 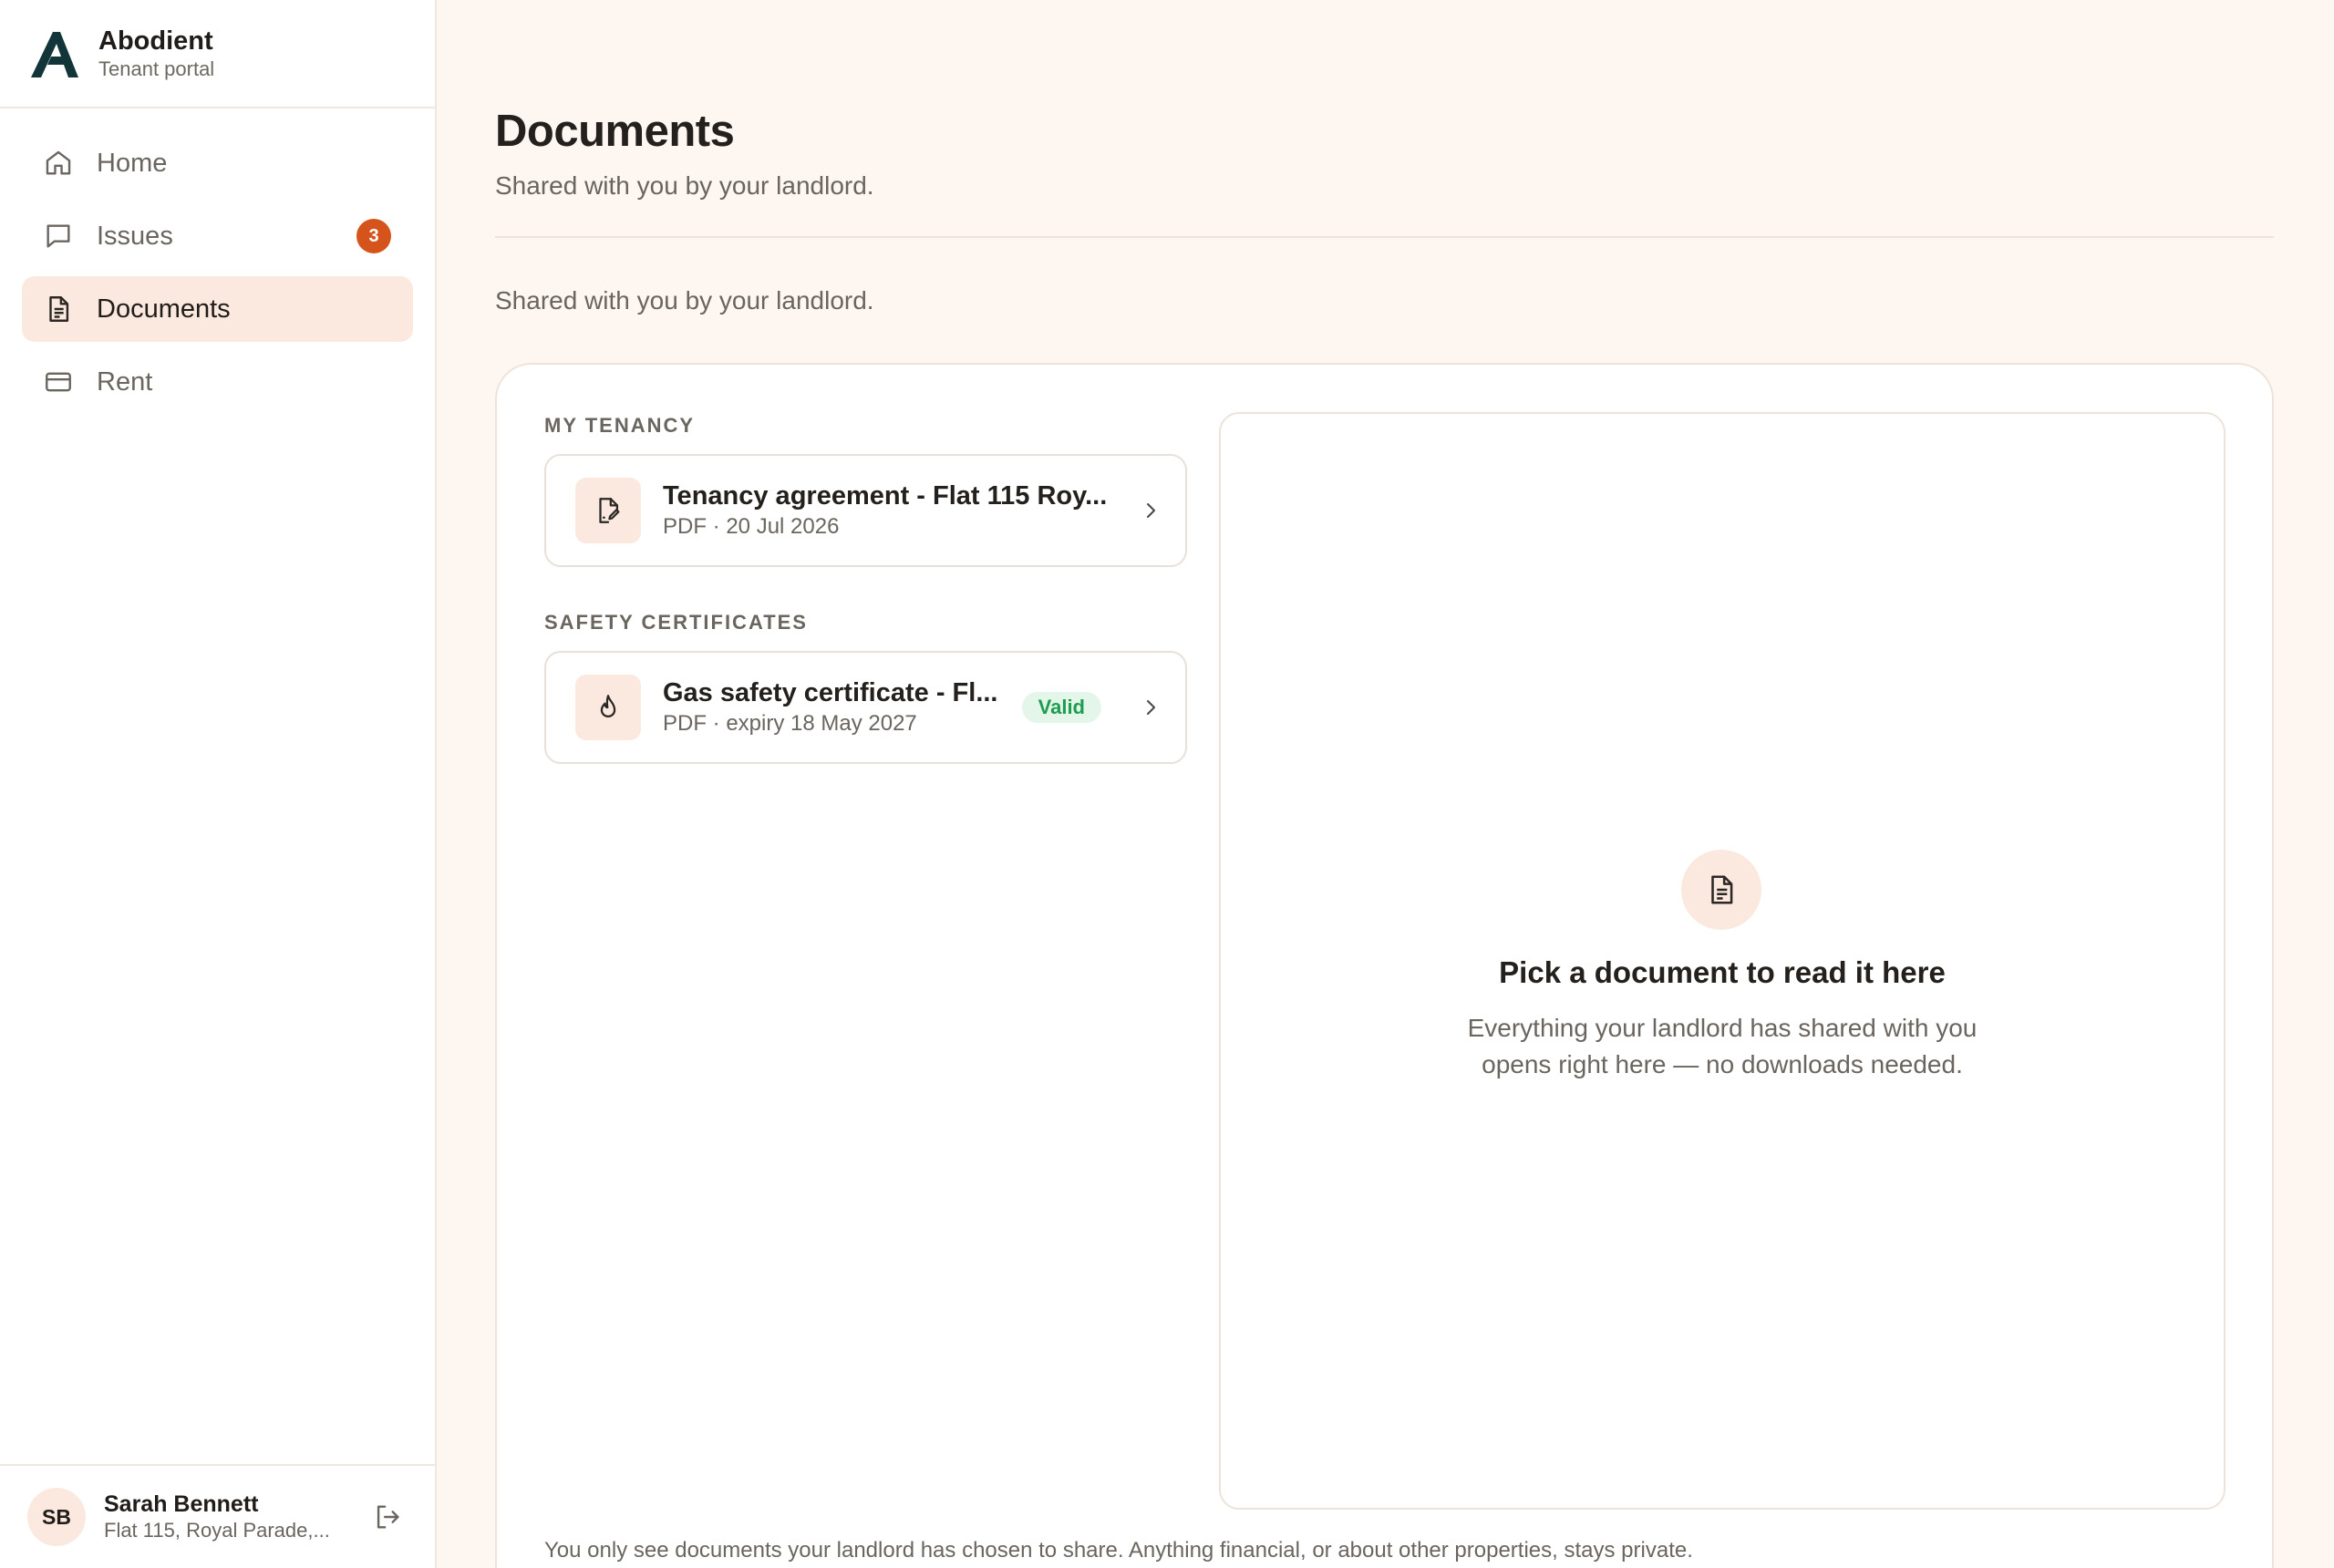 I want to click on section-label-safety-certificates: SAFETY CERTIFICATES, so click(x=676, y=622).